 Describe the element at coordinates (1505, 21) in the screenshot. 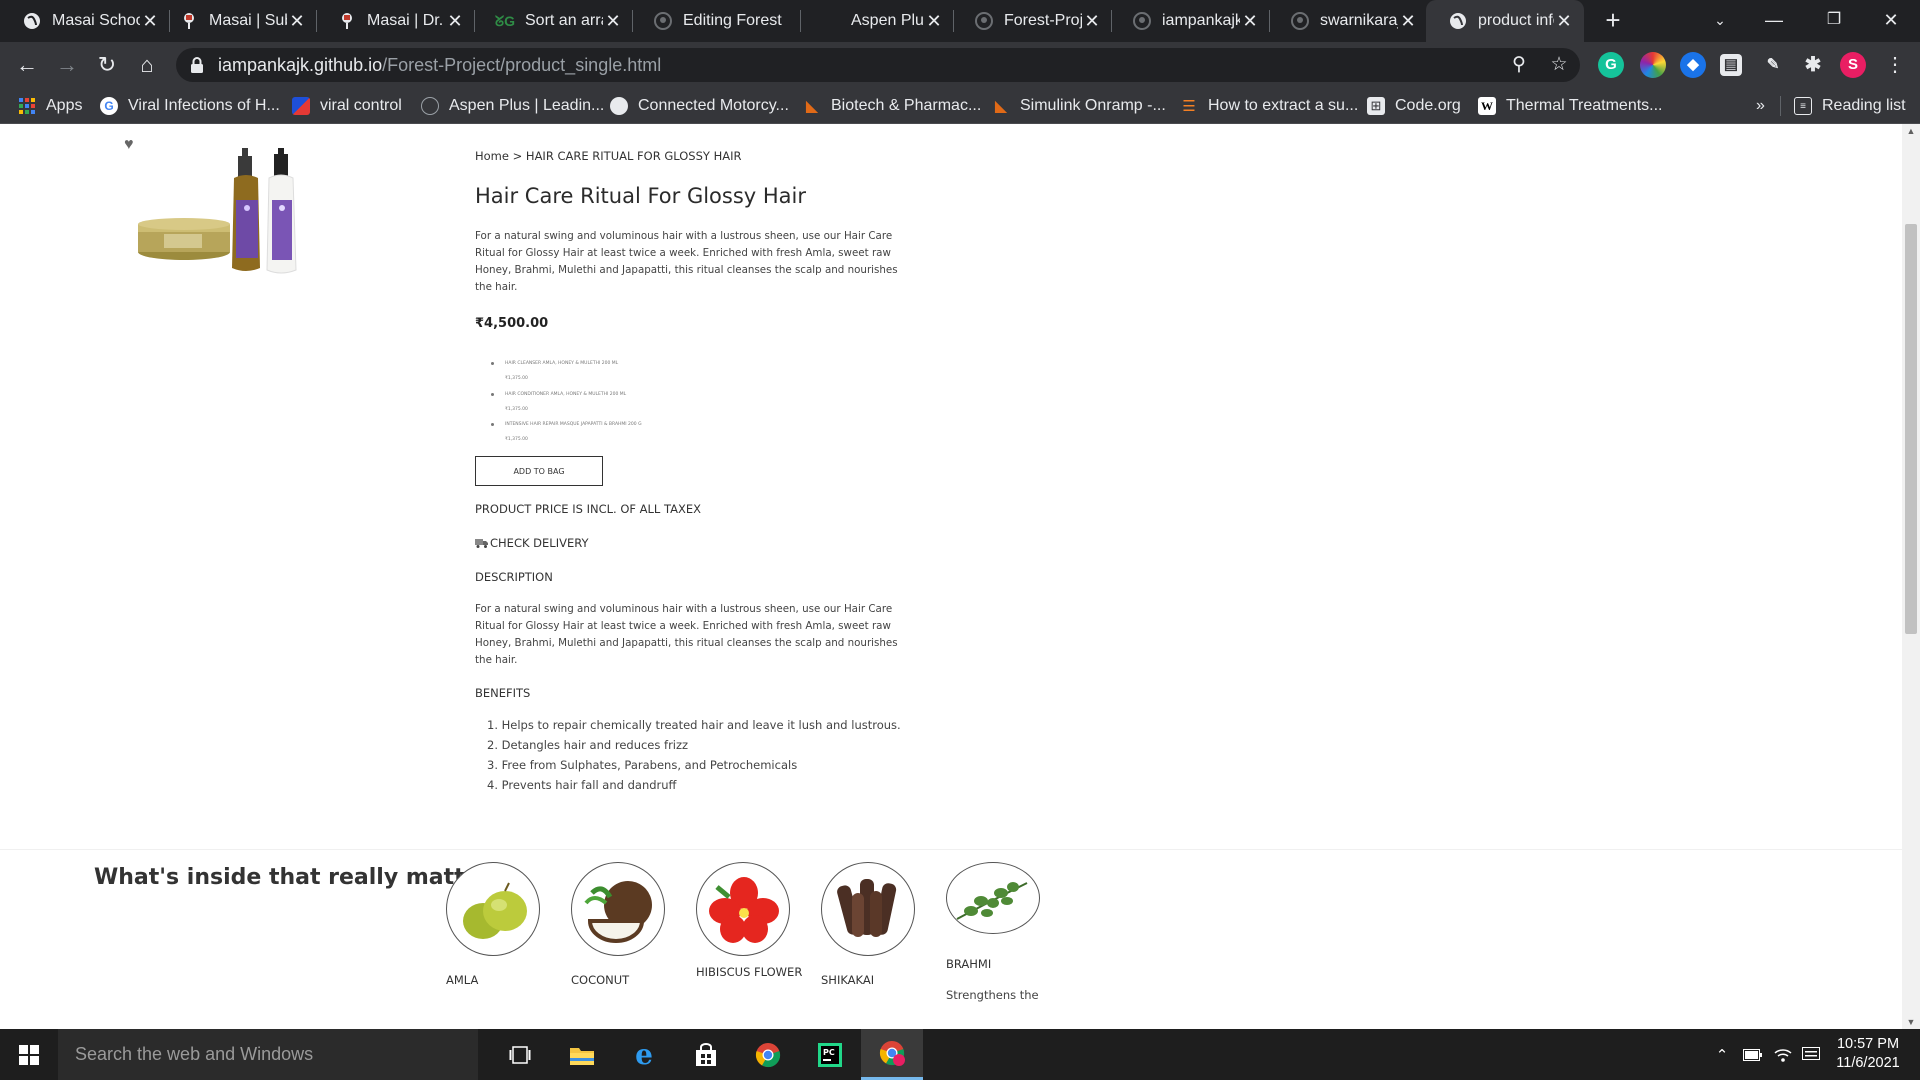

I see `tab-9-active: product info ✕` at that location.